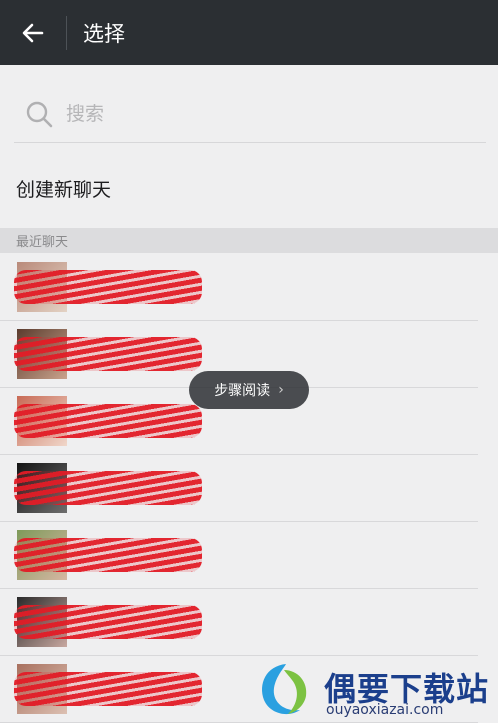  I want to click on step-reading-toast: 步骤阅读 ›, so click(249, 390).